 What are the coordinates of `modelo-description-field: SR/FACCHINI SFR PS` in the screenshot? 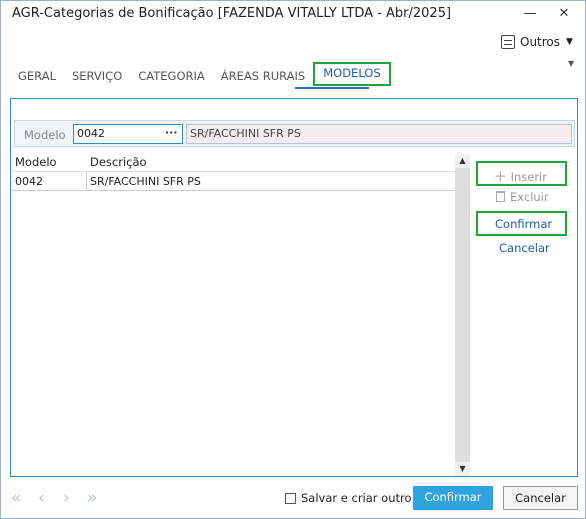 It's located at (379, 134).